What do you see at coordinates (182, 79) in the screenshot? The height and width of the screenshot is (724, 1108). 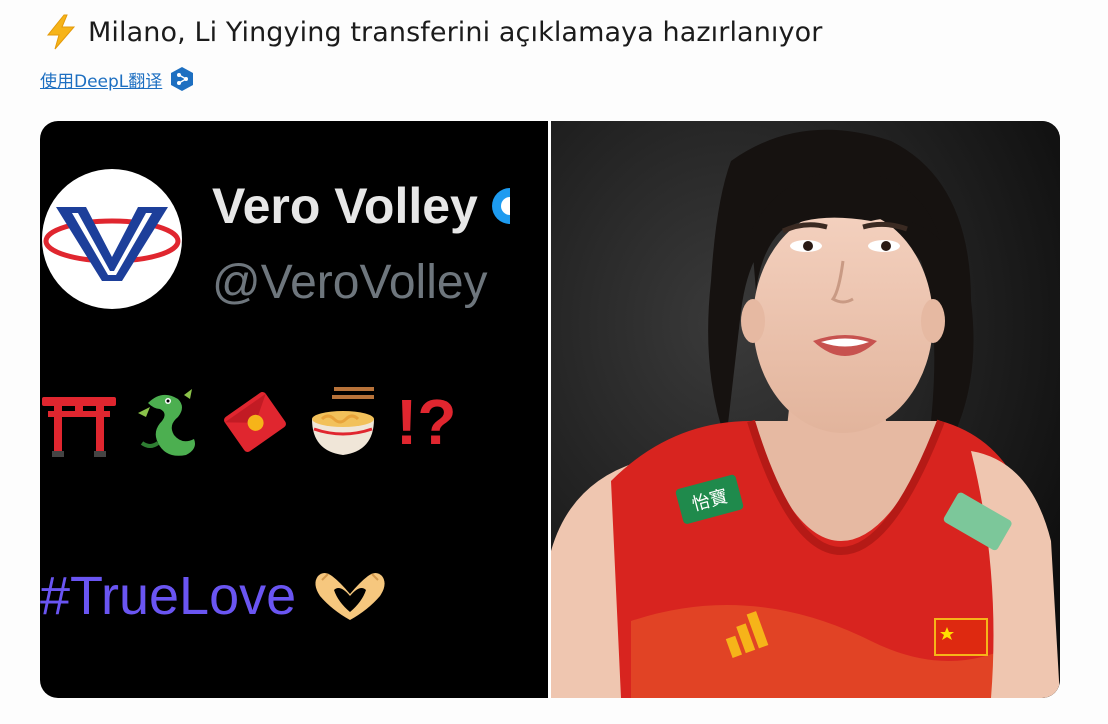 I see `deepl-icon` at bounding box center [182, 79].